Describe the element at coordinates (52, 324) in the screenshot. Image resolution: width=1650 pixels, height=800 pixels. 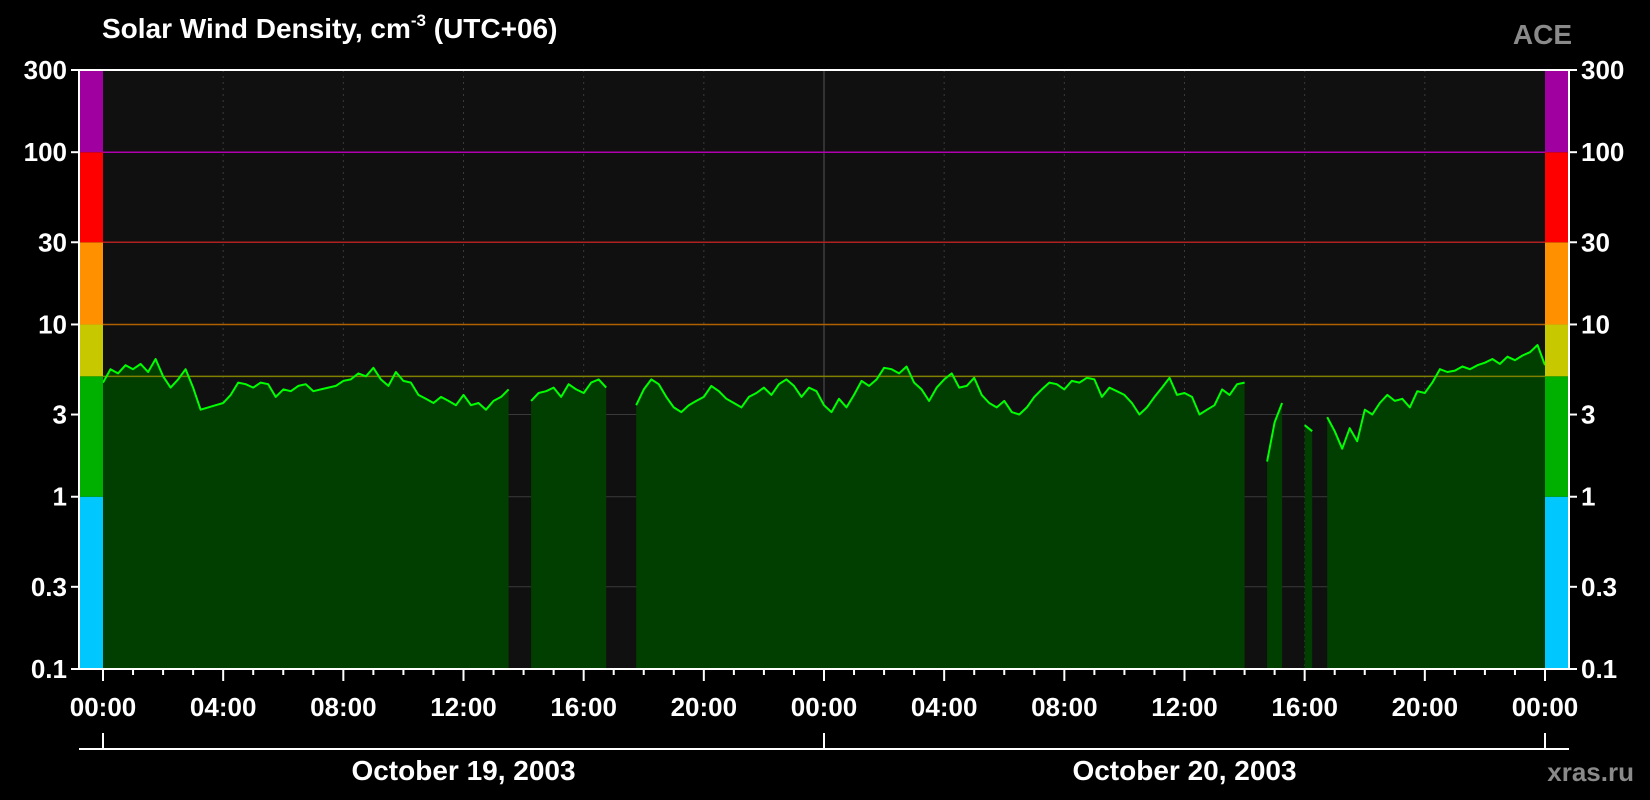
I see `y-tick-label-left: 10` at that location.